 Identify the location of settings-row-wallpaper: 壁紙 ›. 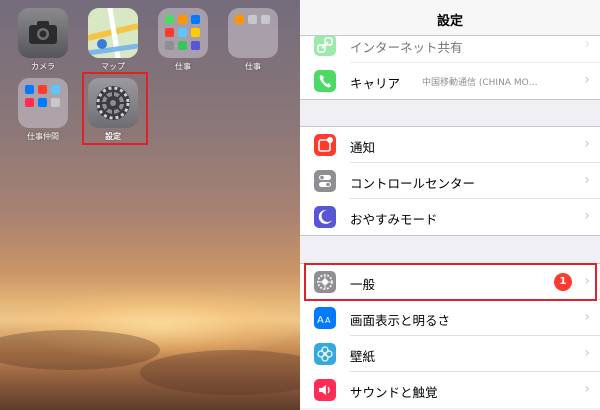
(450, 354).